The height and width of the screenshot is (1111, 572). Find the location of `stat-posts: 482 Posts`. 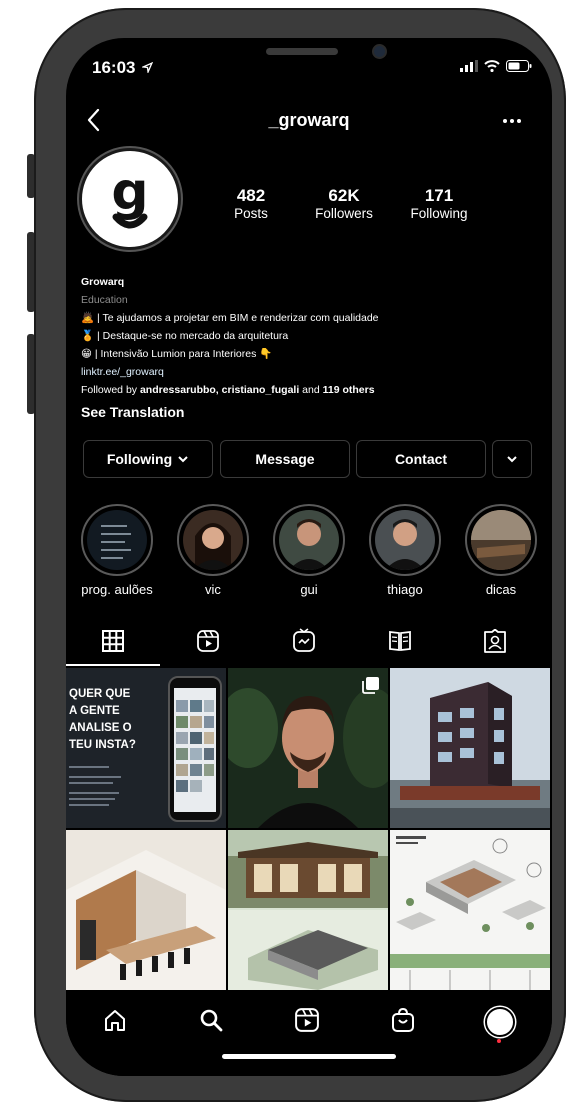

stat-posts: 482 Posts is located at coordinates (251, 203).